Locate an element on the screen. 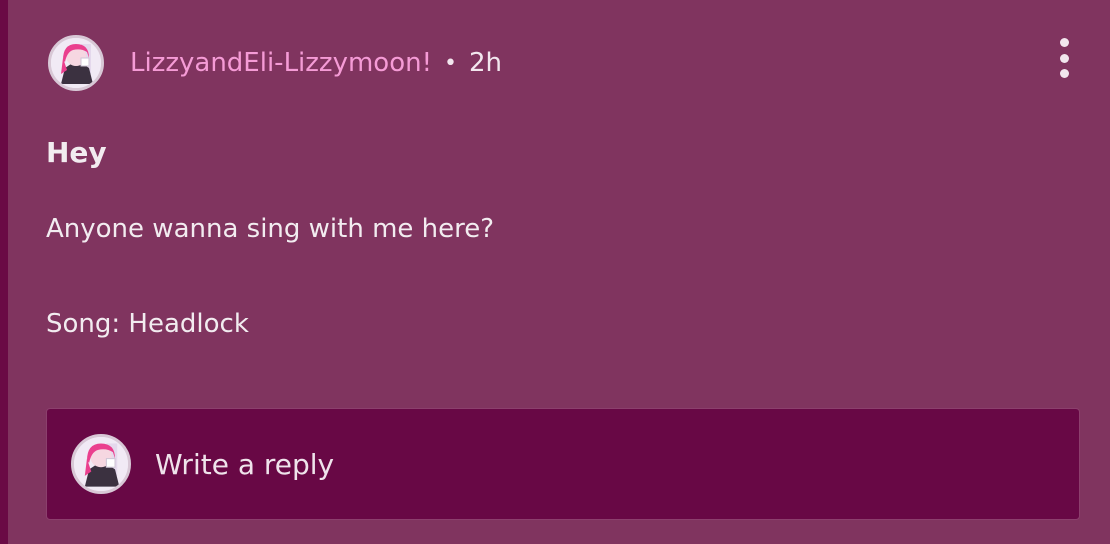 This screenshot has width=1110, height=544. post-title: Hey is located at coordinates (76, 152).